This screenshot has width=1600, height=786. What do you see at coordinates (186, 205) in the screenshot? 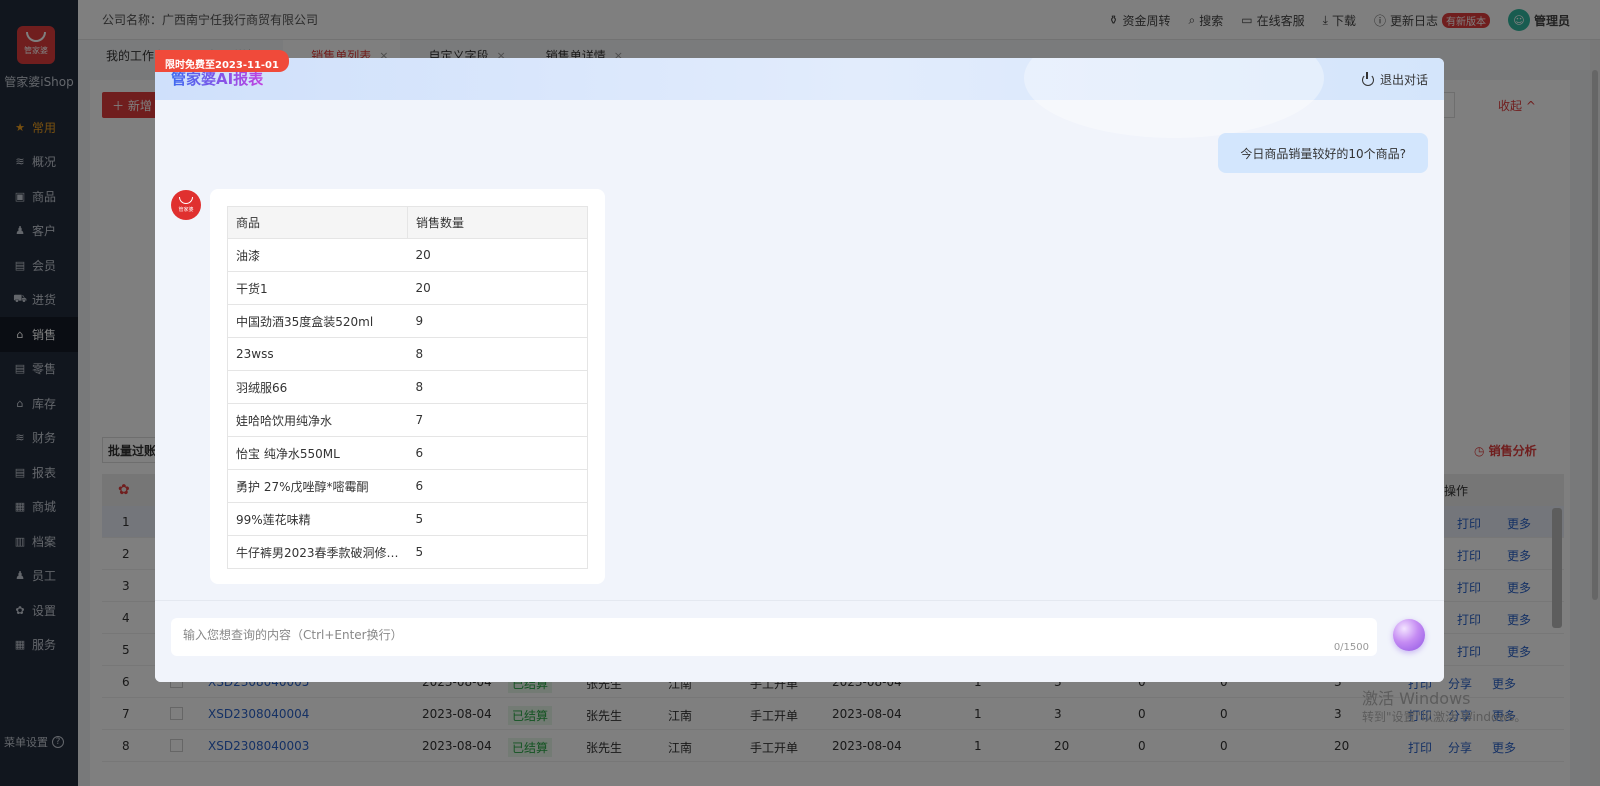
I see `ai-avatar: 管家婆` at bounding box center [186, 205].